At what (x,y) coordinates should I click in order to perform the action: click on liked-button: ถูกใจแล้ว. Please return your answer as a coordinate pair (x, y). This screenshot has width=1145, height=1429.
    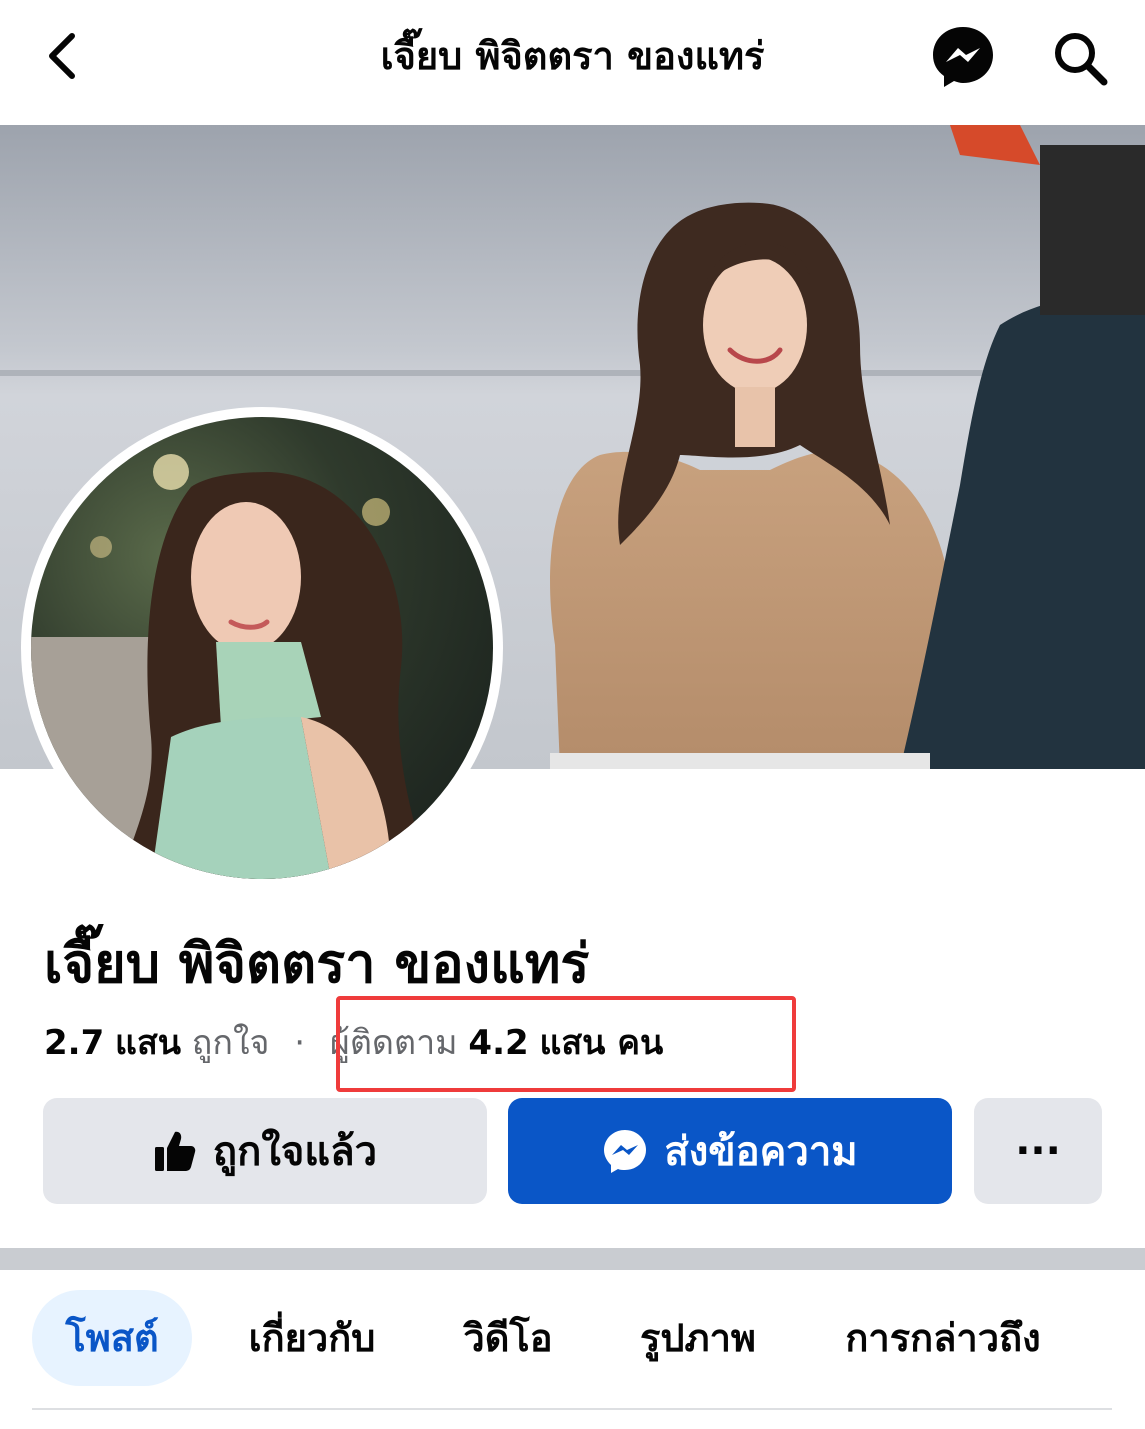
    Looking at the image, I should click on (265, 1151).